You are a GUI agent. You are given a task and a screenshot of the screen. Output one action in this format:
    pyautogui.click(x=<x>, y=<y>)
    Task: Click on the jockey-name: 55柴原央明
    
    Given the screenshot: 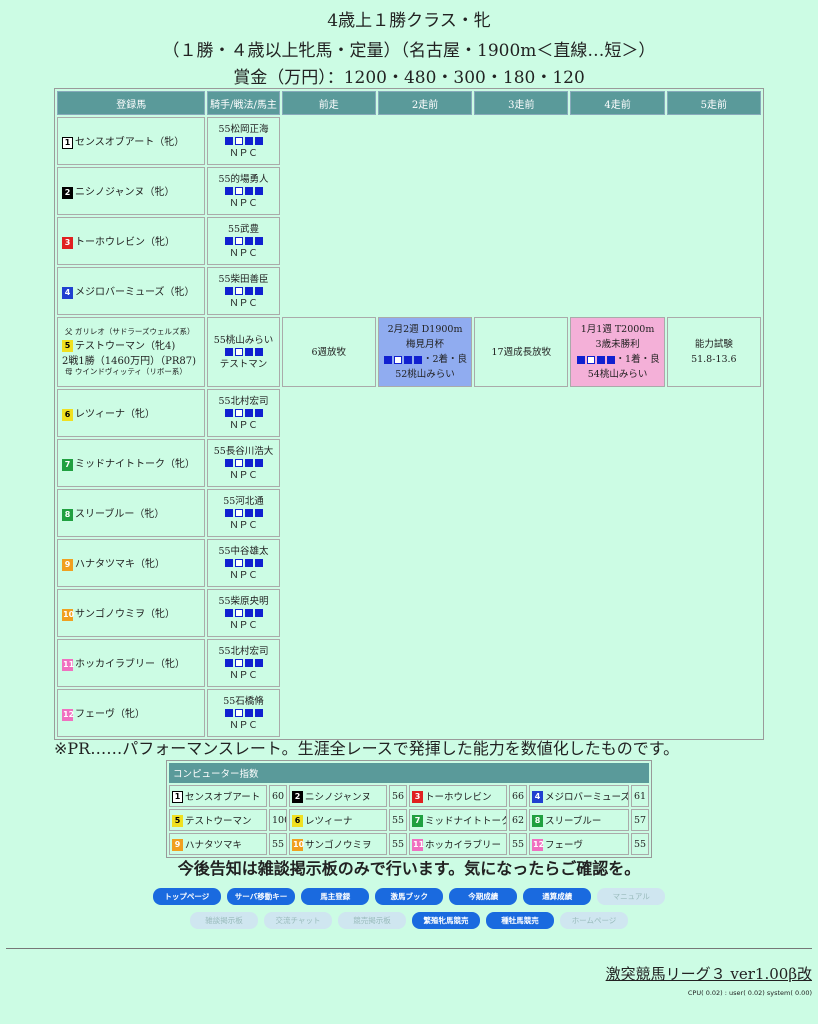 What is the action you would take?
    pyautogui.click(x=243, y=601)
    